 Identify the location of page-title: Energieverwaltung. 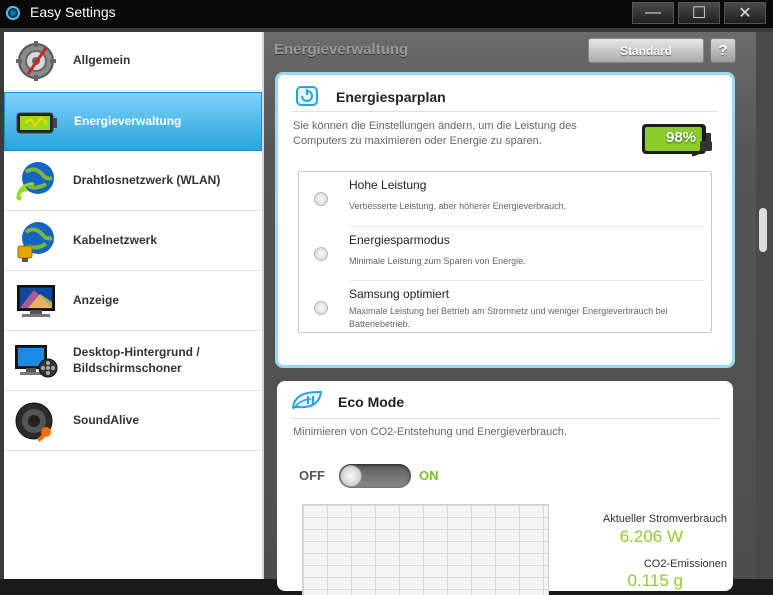
(341, 49).